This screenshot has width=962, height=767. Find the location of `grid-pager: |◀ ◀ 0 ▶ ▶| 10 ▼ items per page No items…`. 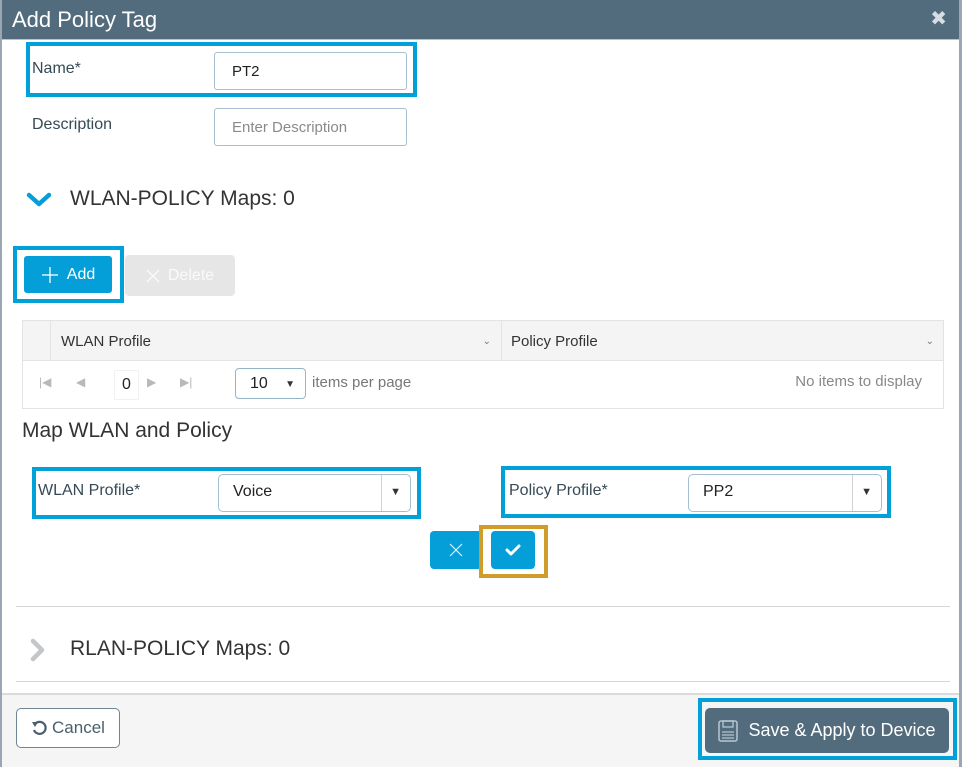

grid-pager: |◀ ◀ 0 ▶ ▶| 10 ▼ items per page No items… is located at coordinates (483, 385).